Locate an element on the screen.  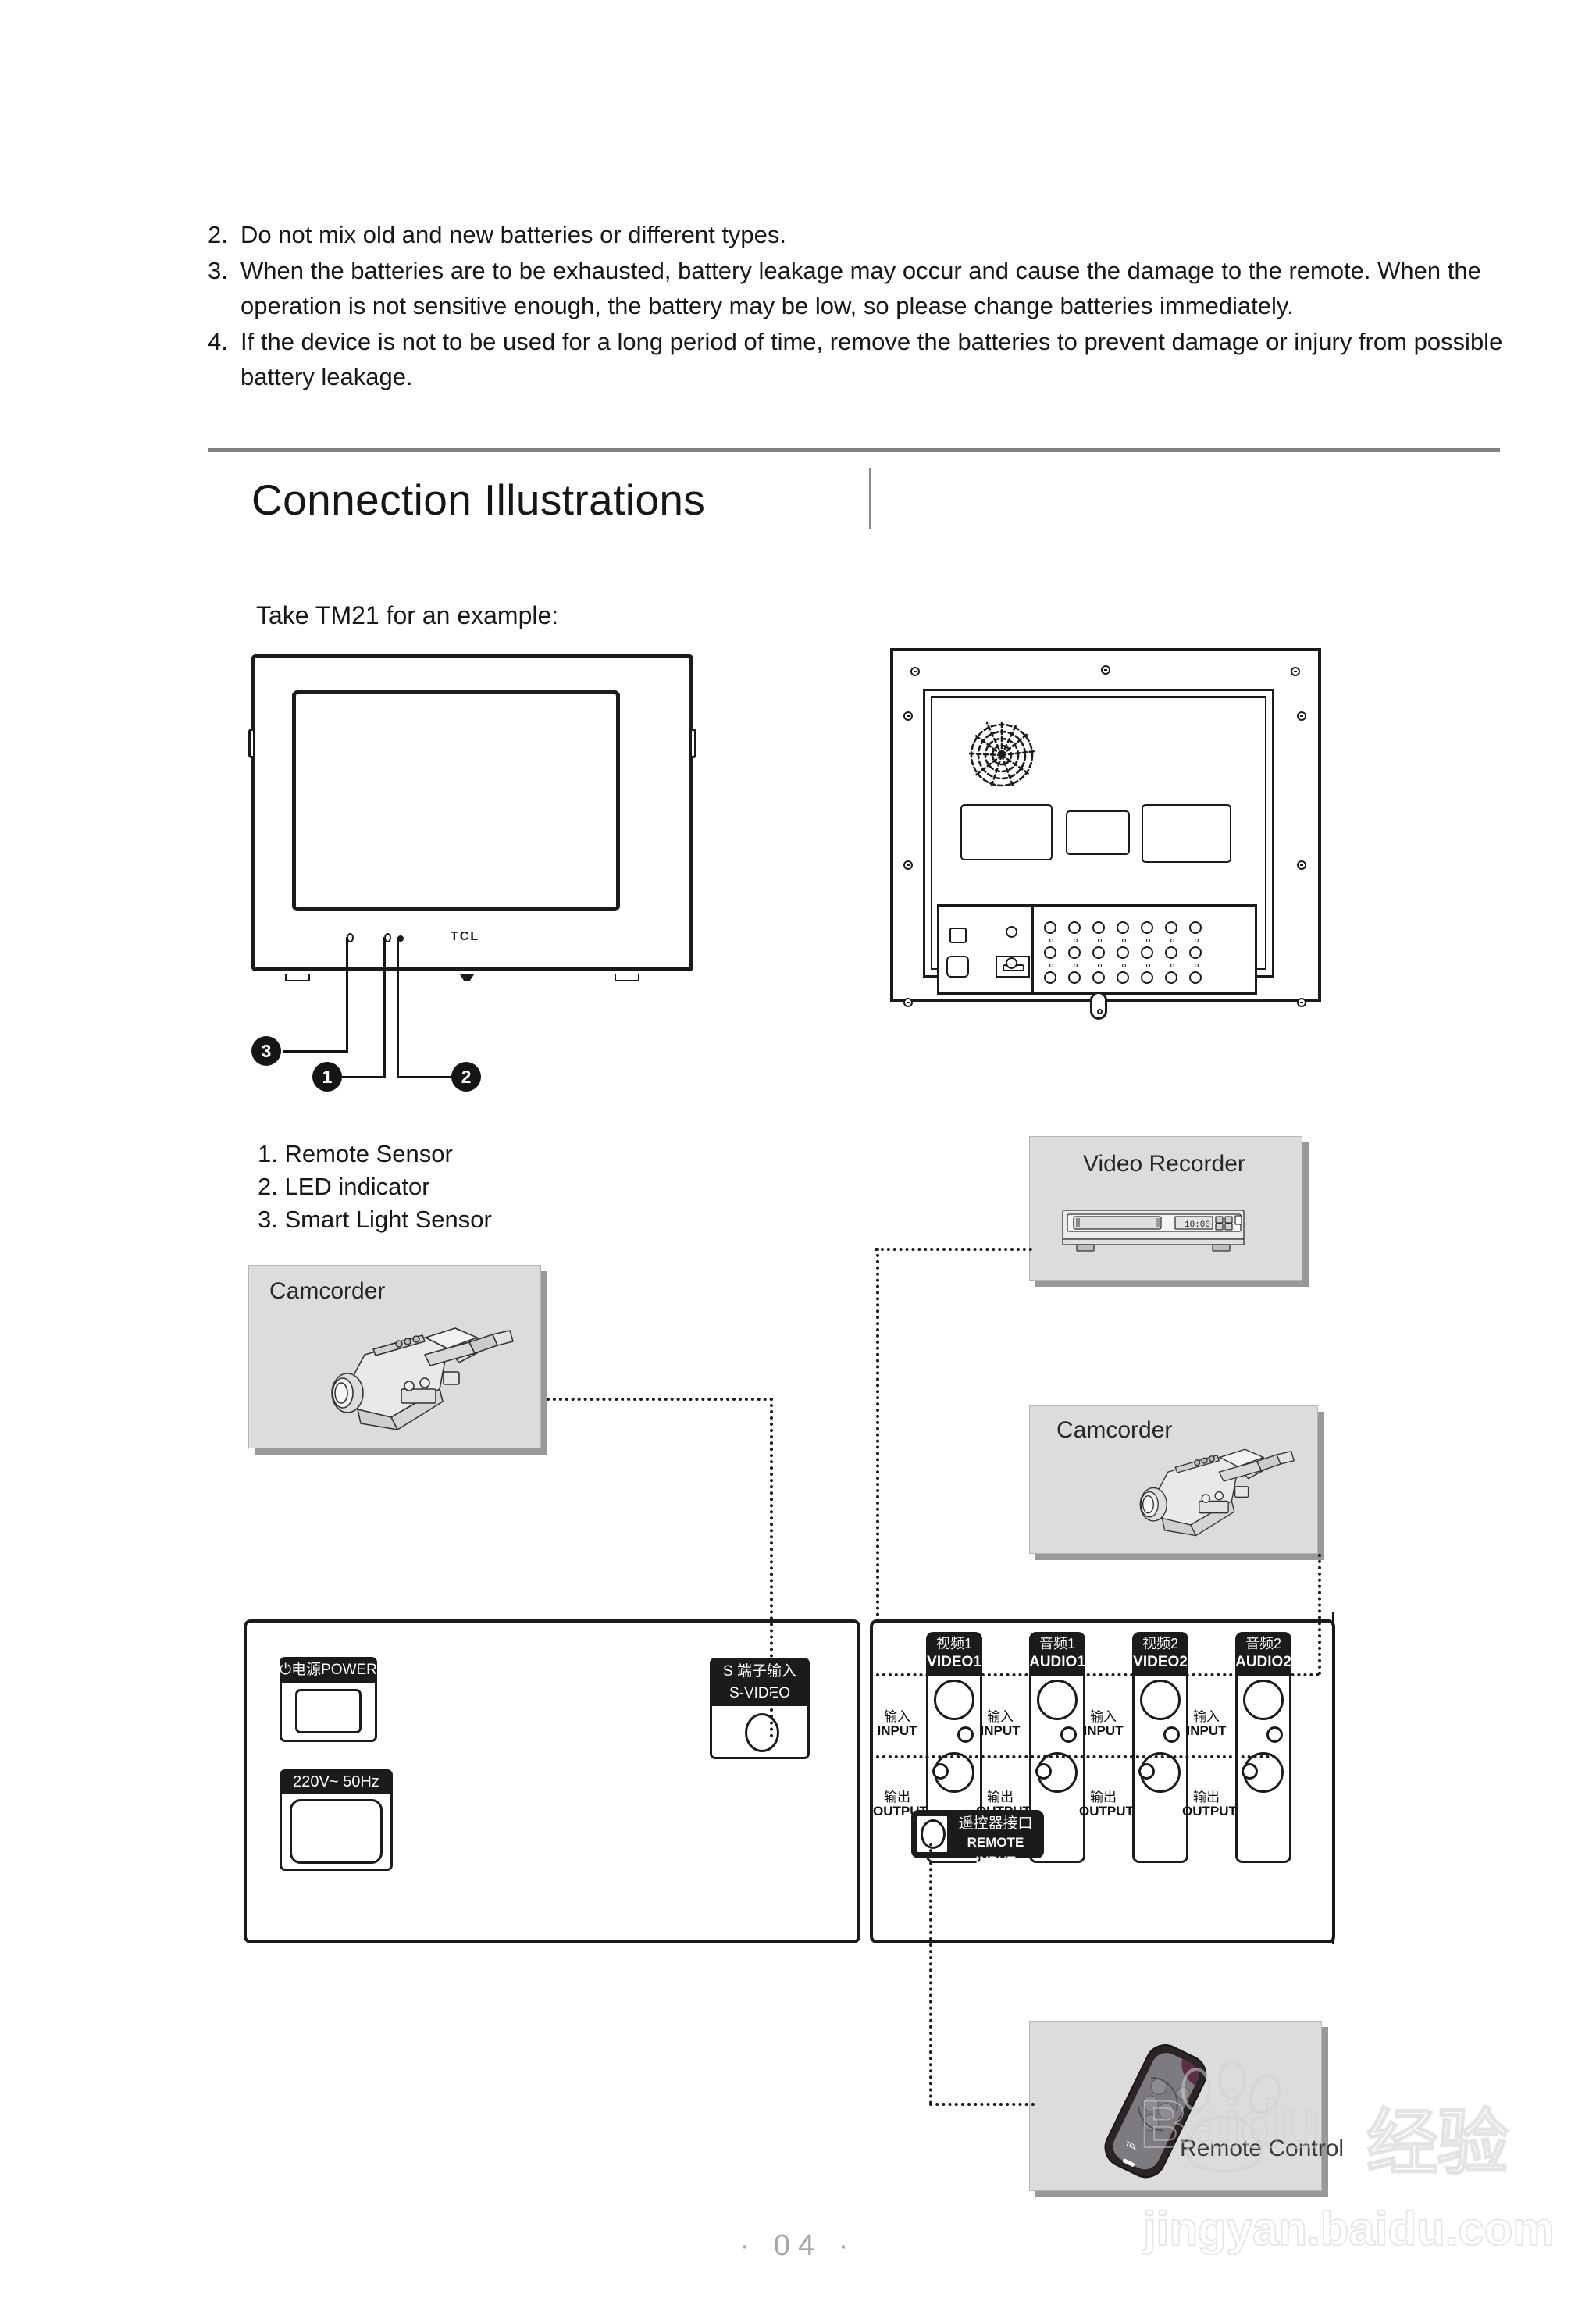
audio1-mid-jack is located at coordinates (1068, 1734).